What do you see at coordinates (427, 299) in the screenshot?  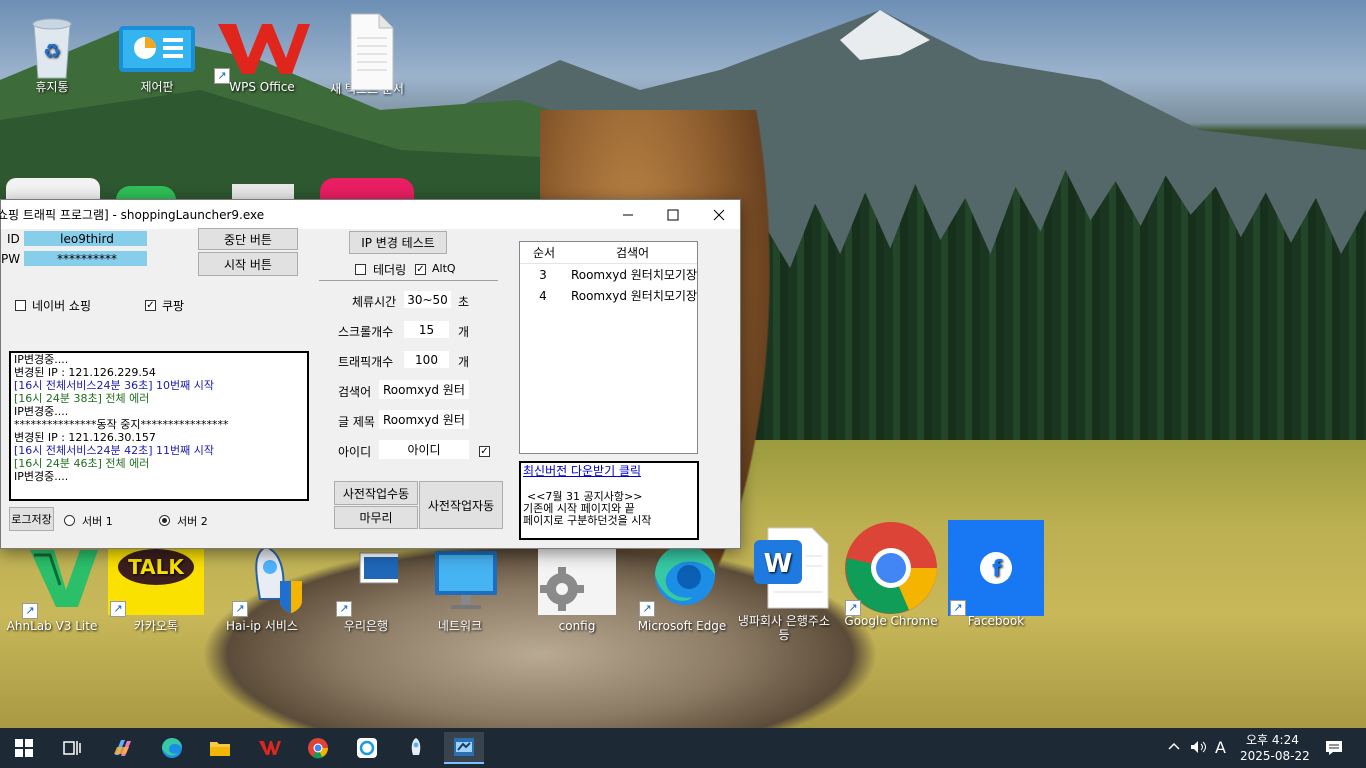 I see `stay-time-field: 30~50` at bounding box center [427, 299].